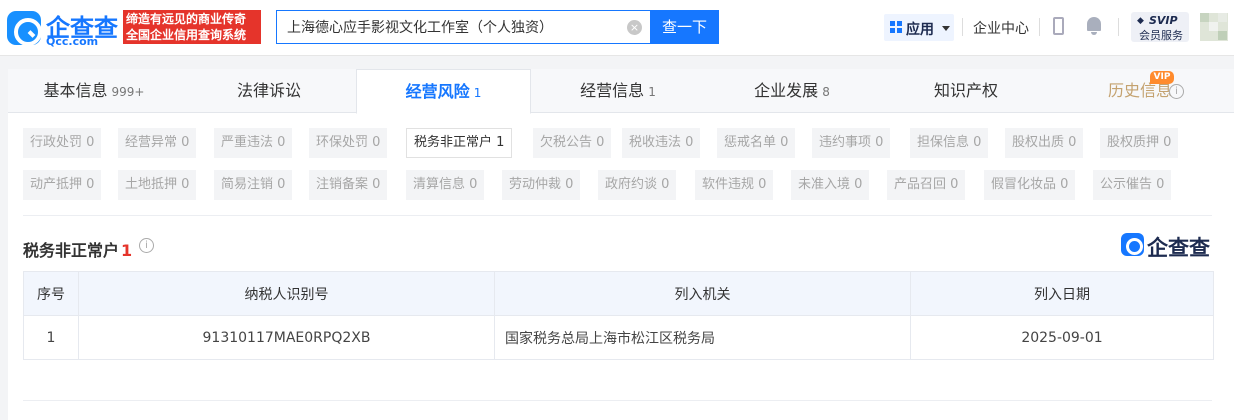  Describe the element at coordinates (1161, 35) in the screenshot. I see `svip-subtitle: 会员服务` at that location.